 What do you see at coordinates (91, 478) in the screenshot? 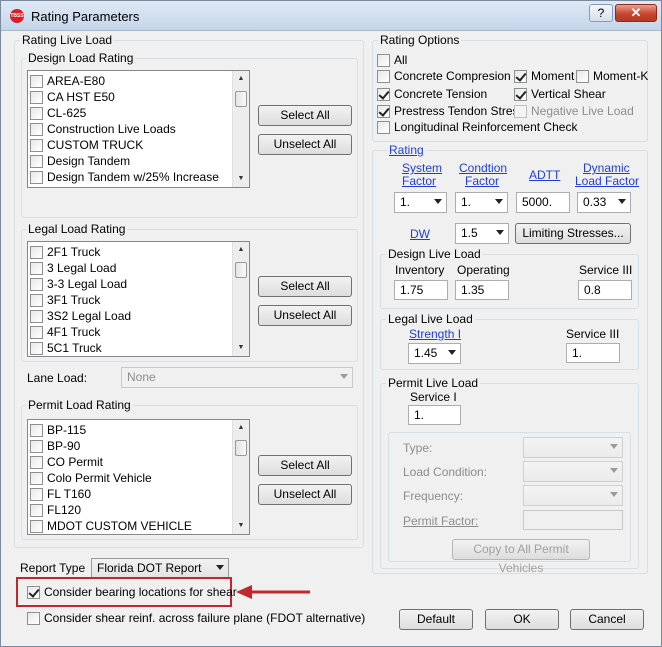
I see `list-item: Colo Permit Vehicle` at bounding box center [91, 478].